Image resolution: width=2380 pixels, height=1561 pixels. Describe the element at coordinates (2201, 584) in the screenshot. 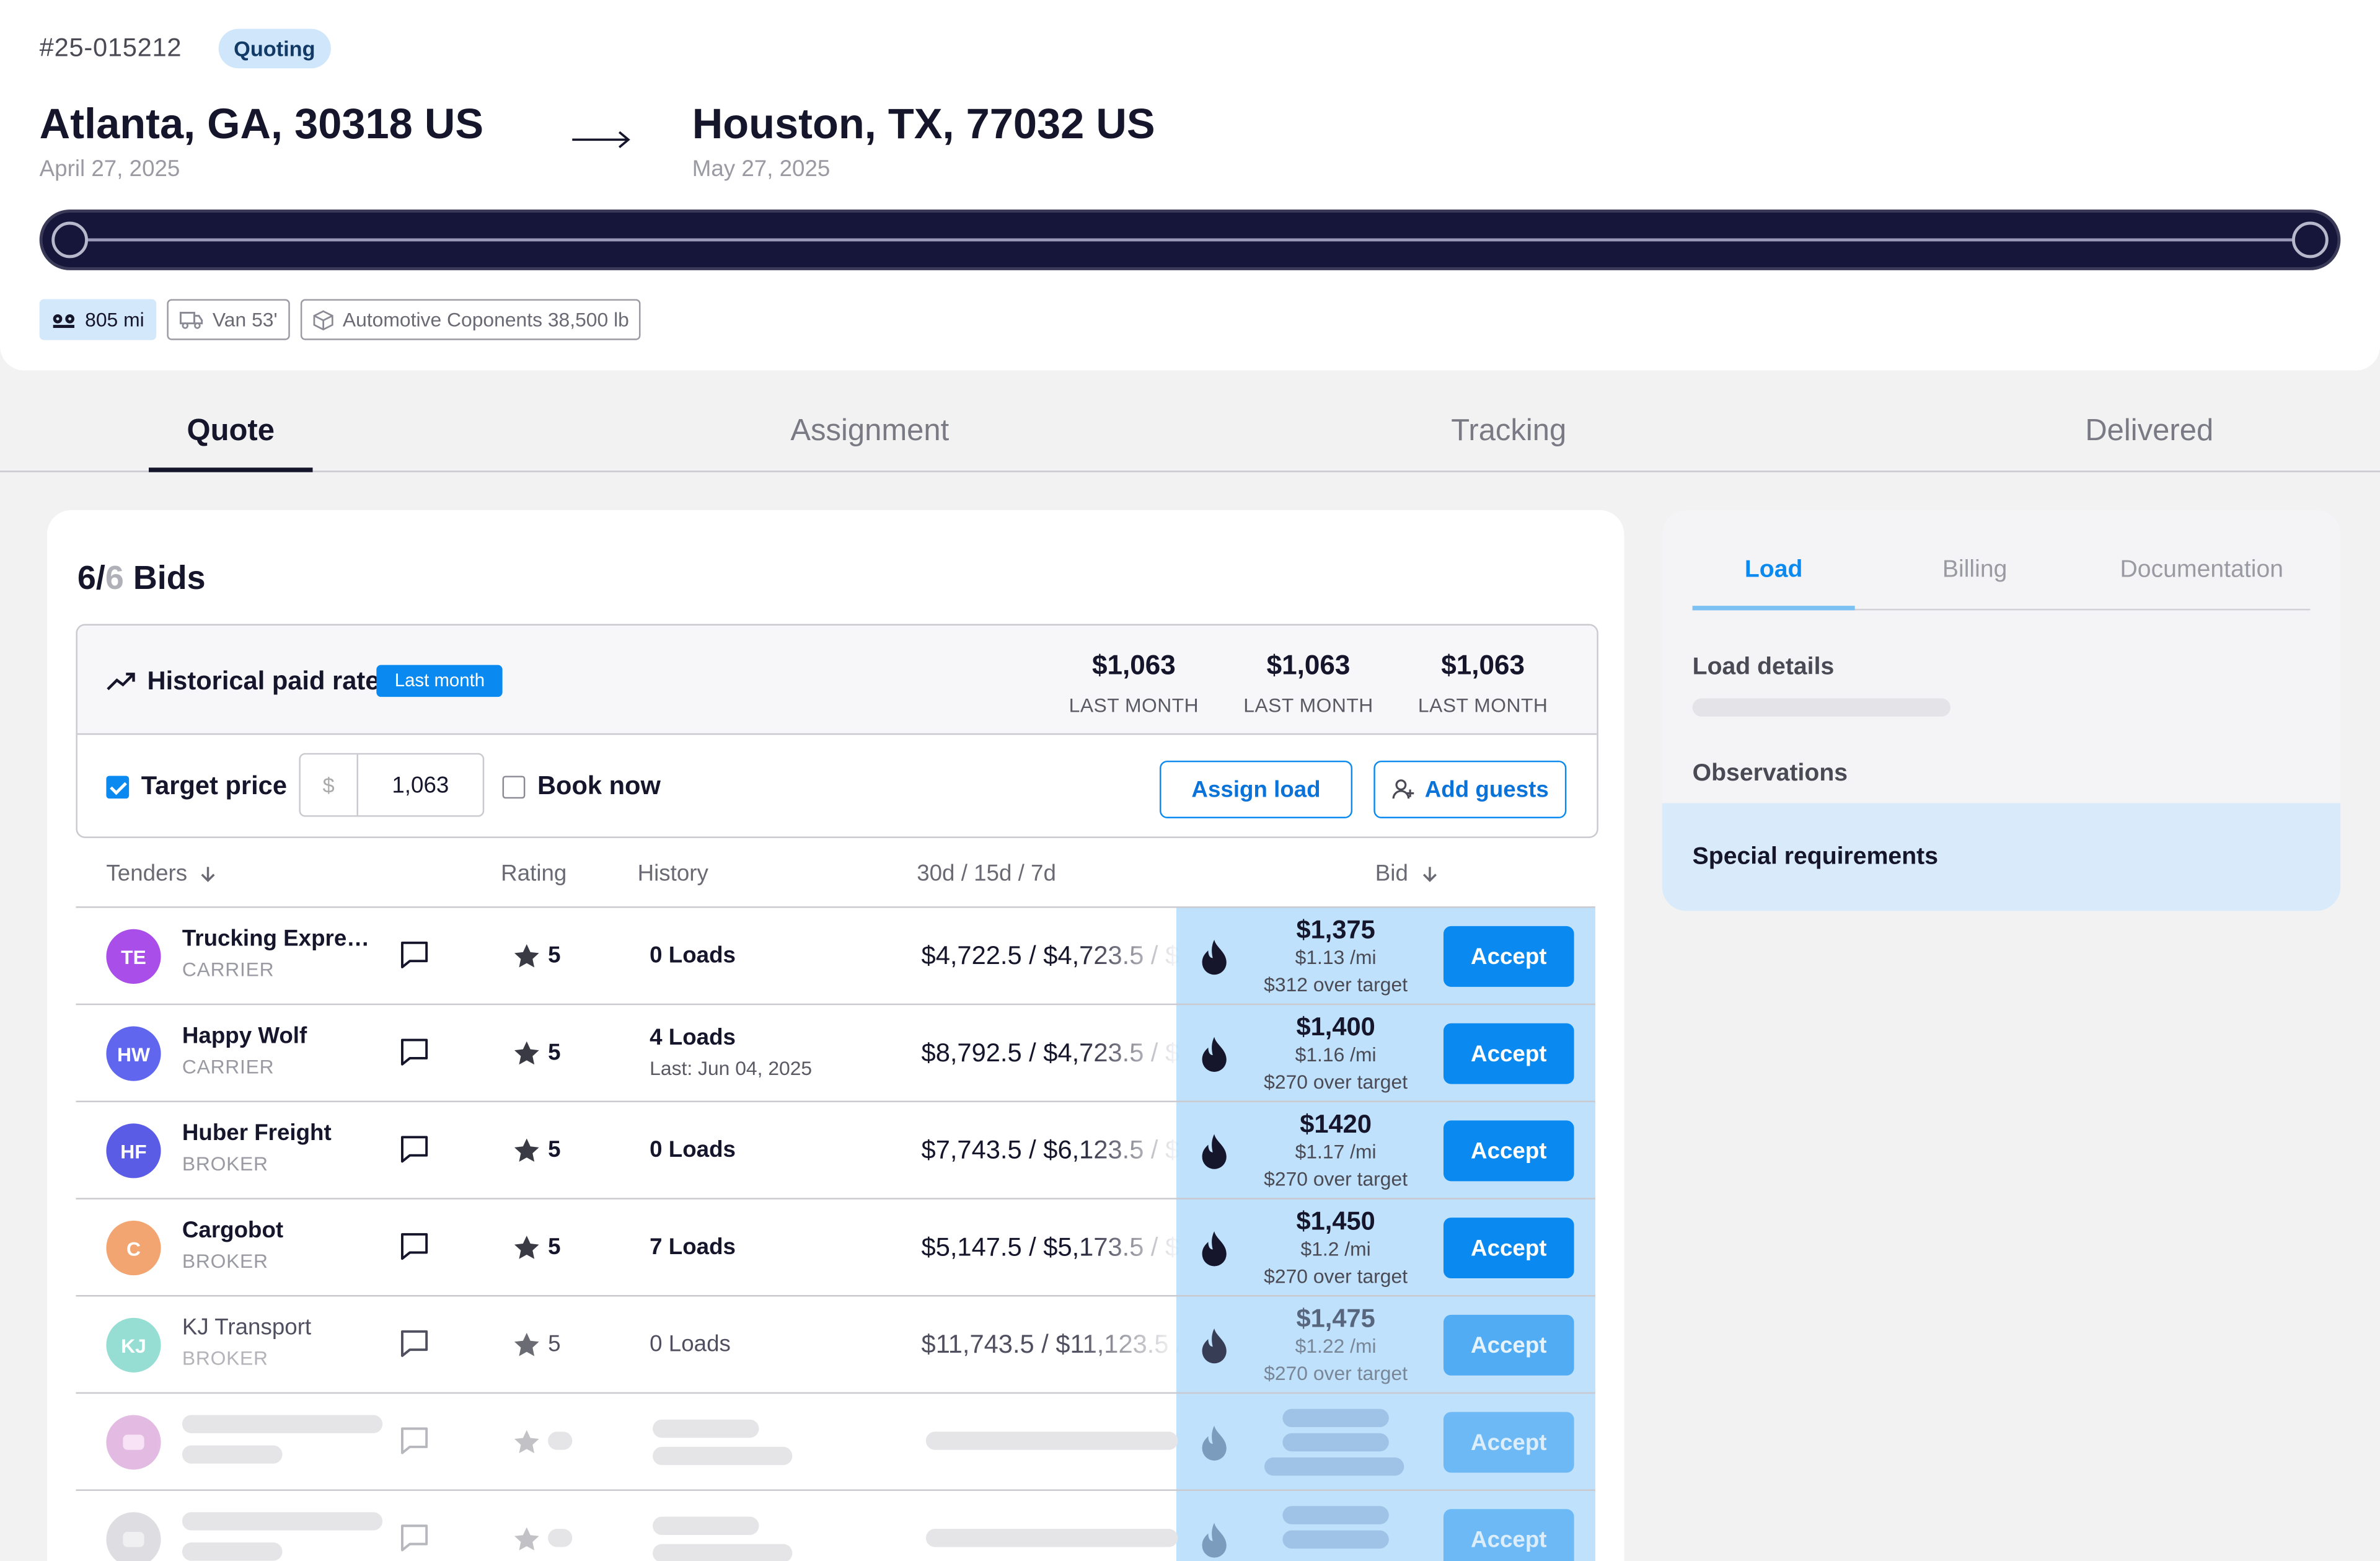

I see `tab-documentation: Documentation` at that location.